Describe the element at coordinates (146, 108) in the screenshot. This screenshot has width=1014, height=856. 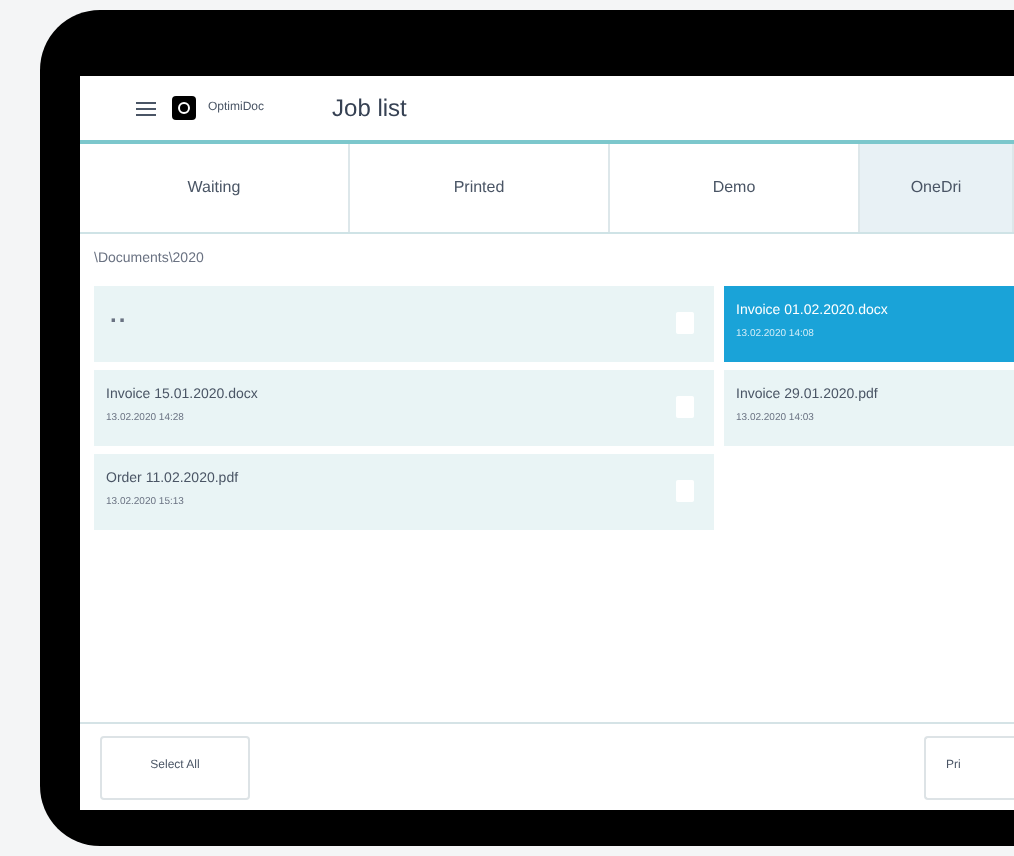
I see `menu-icon` at that location.